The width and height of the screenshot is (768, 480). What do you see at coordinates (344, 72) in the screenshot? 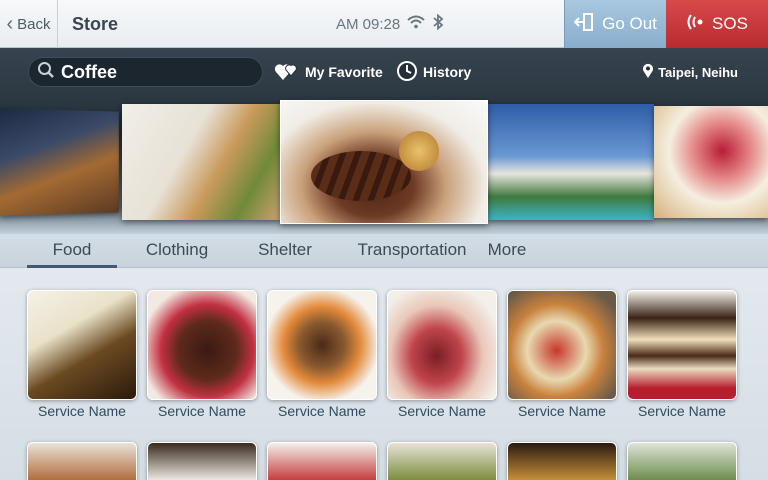
I see `my-favorite-label: My Favorite` at bounding box center [344, 72].